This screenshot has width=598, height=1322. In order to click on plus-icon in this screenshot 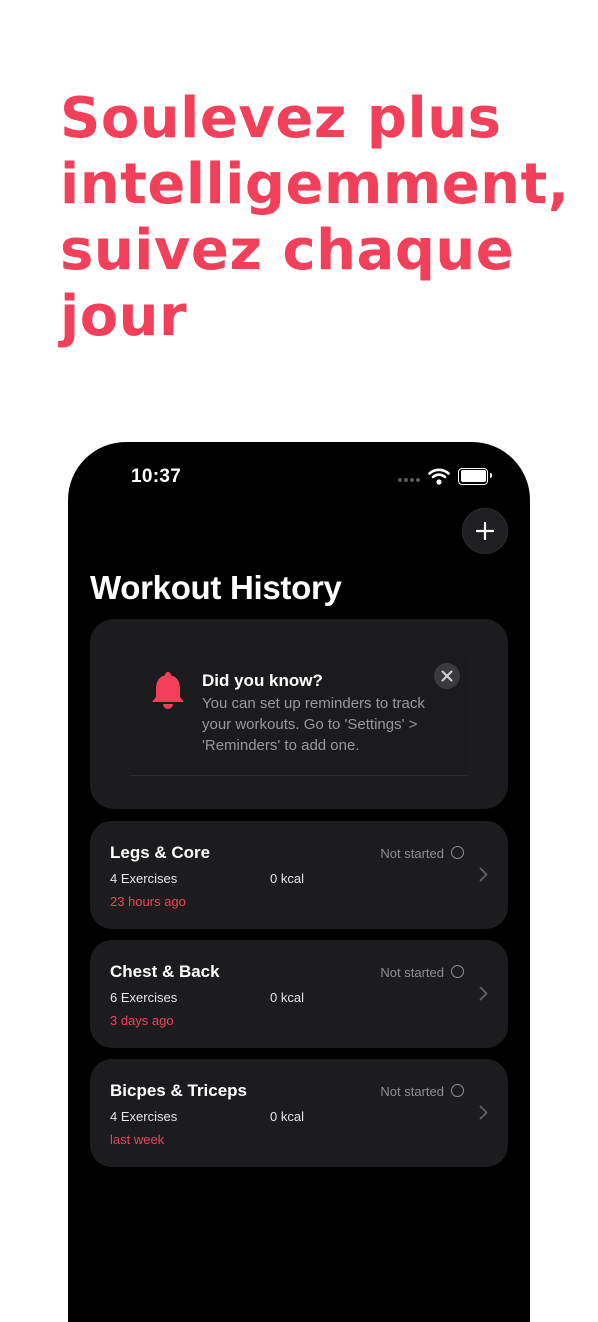, I will do `click(485, 531)`.